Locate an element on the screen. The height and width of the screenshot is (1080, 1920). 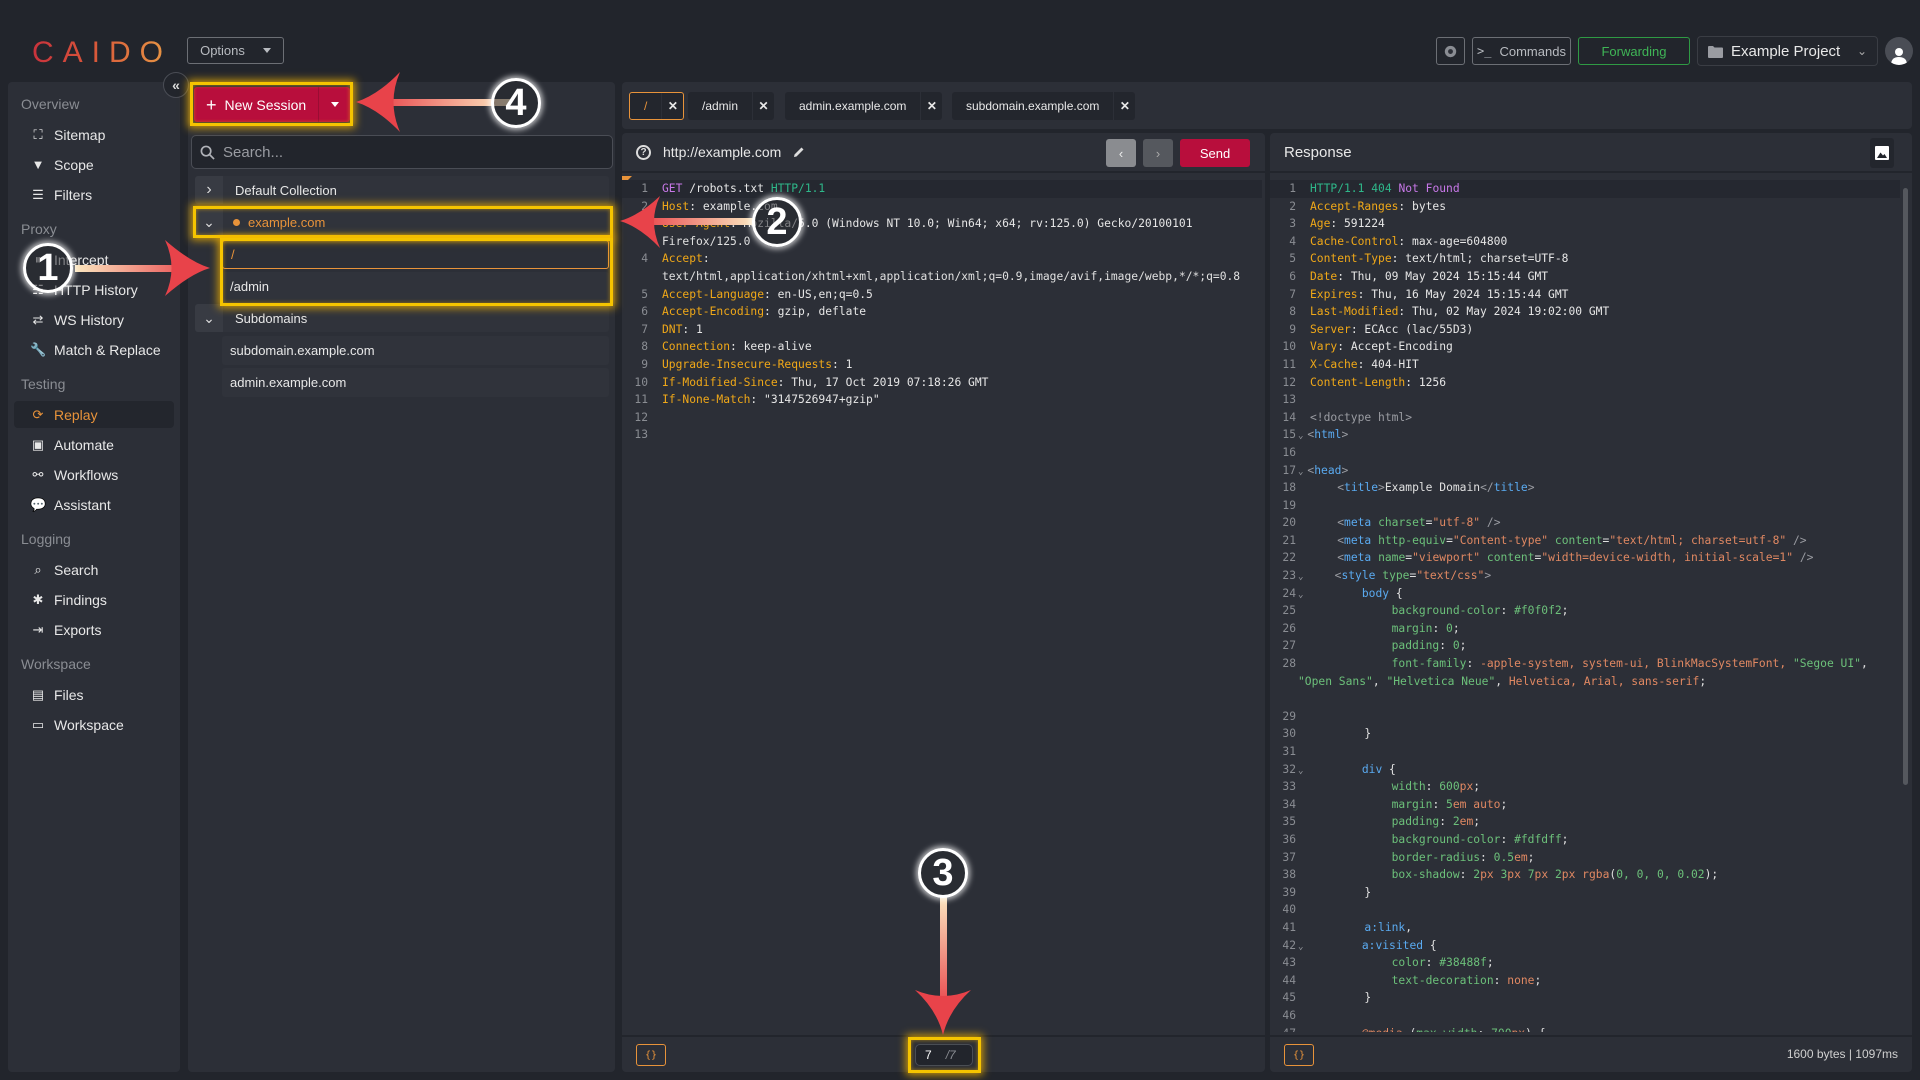
history-prev-button: ‹ is located at coordinates (1121, 153).